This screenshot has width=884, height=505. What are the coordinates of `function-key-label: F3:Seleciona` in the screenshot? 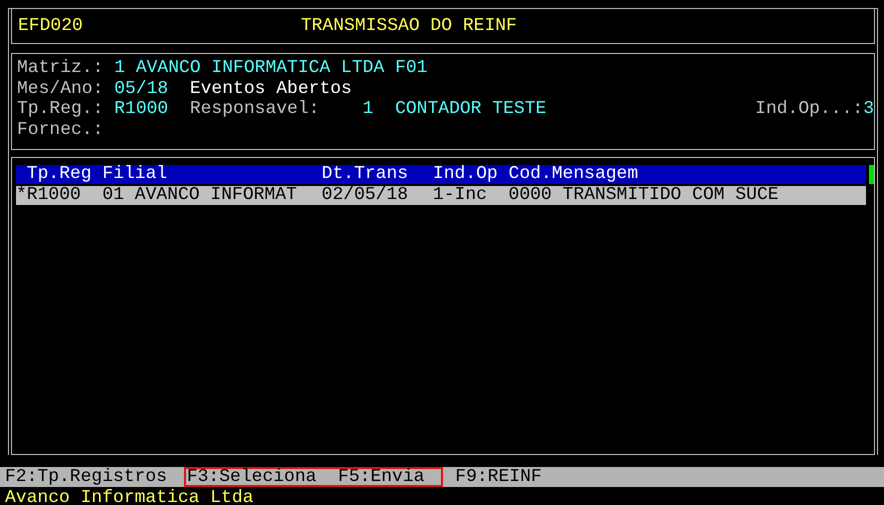 It's located at (251, 476).